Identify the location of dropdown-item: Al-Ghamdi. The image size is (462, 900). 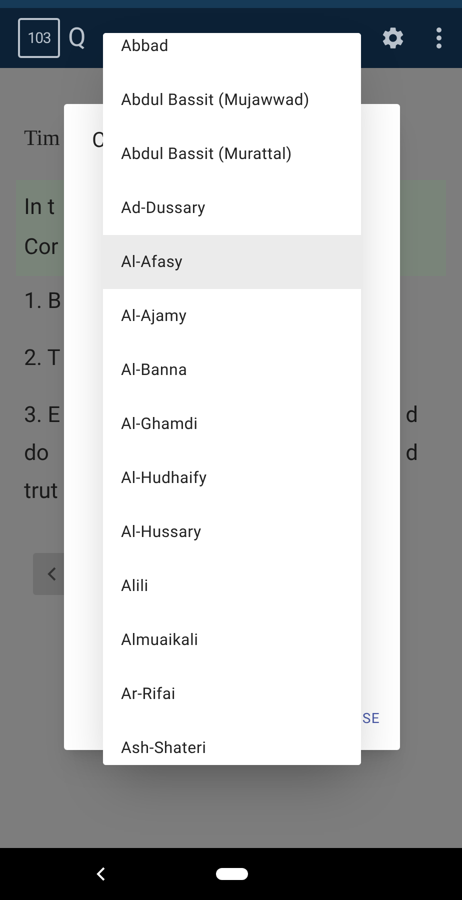
(232, 424).